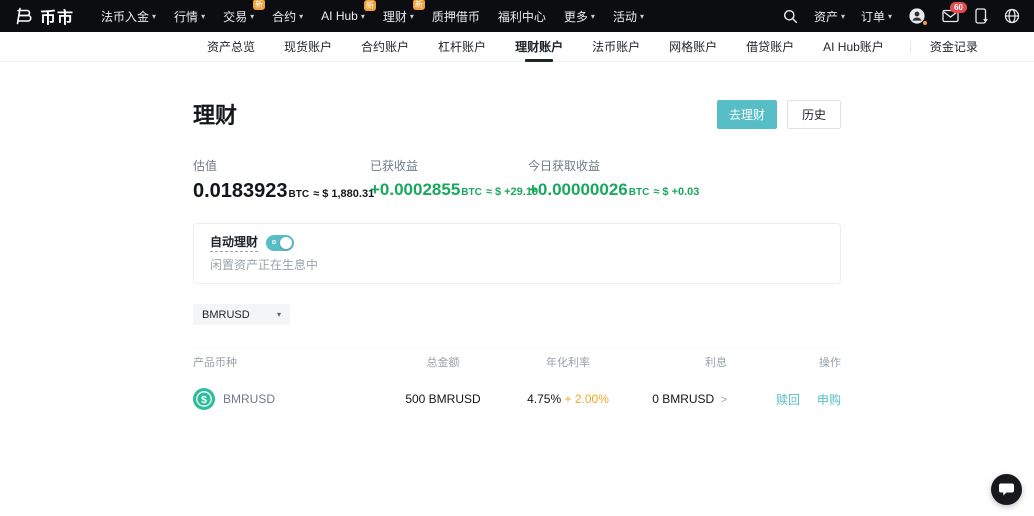 The image size is (1034, 516). Describe the element at coordinates (443, 399) in the screenshot. I see `total-amount-cell: 500 BMRUSD` at that location.